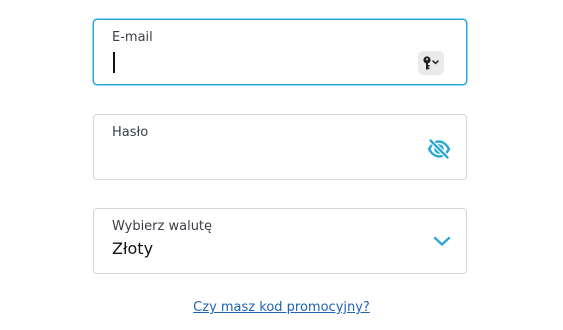 This screenshot has width=563, height=330. I want to click on currency-dropdown-toggle, so click(442, 241).